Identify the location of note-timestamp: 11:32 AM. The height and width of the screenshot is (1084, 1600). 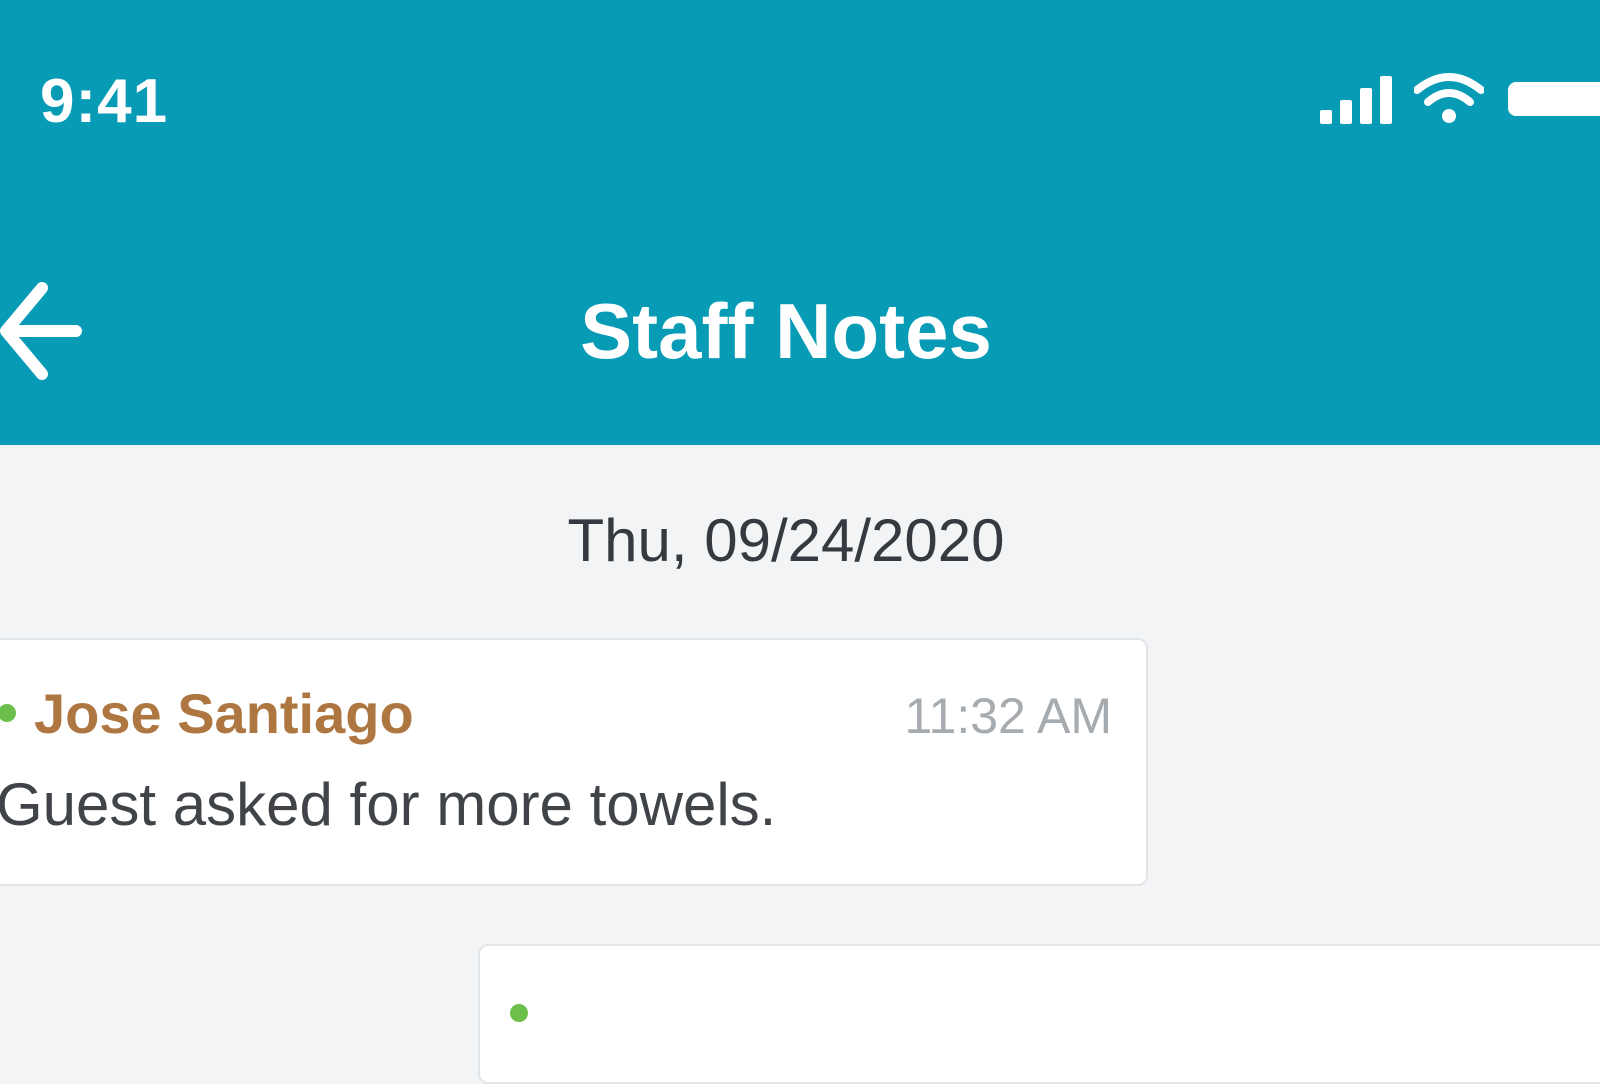
(1008, 716).